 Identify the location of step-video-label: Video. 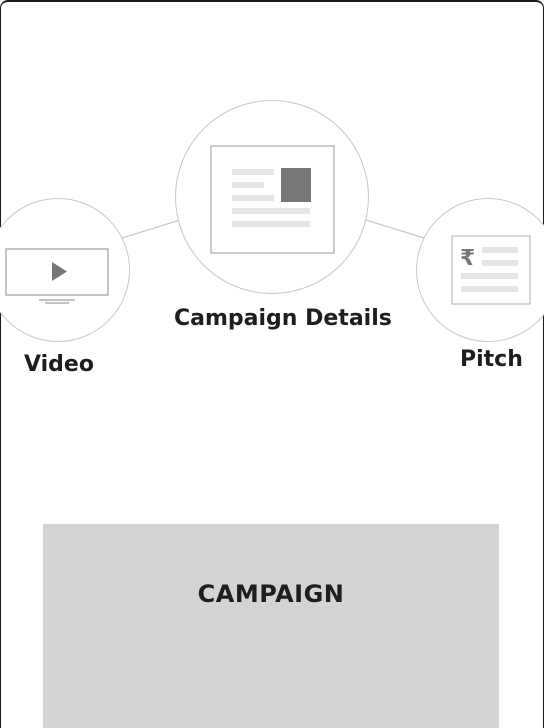
(59, 364).